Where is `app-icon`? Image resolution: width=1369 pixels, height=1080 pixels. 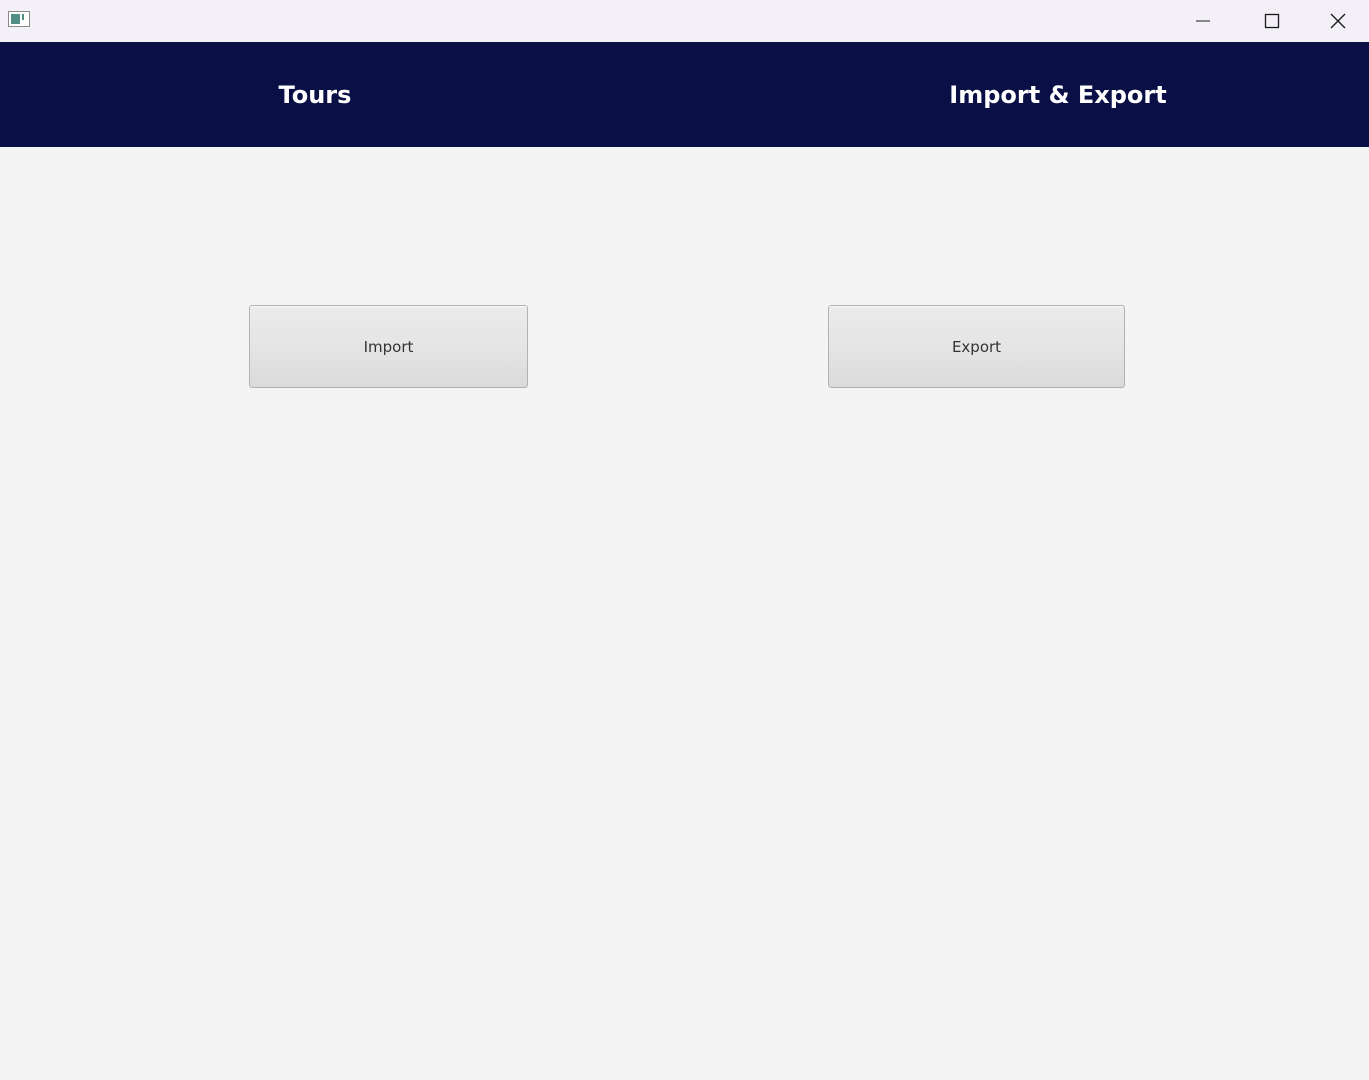 app-icon is located at coordinates (19, 19).